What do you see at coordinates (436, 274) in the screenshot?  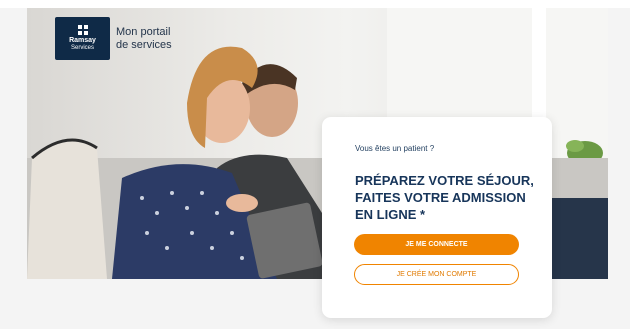 I see `create-account-button: JE CRÉE MON COMPTE` at bounding box center [436, 274].